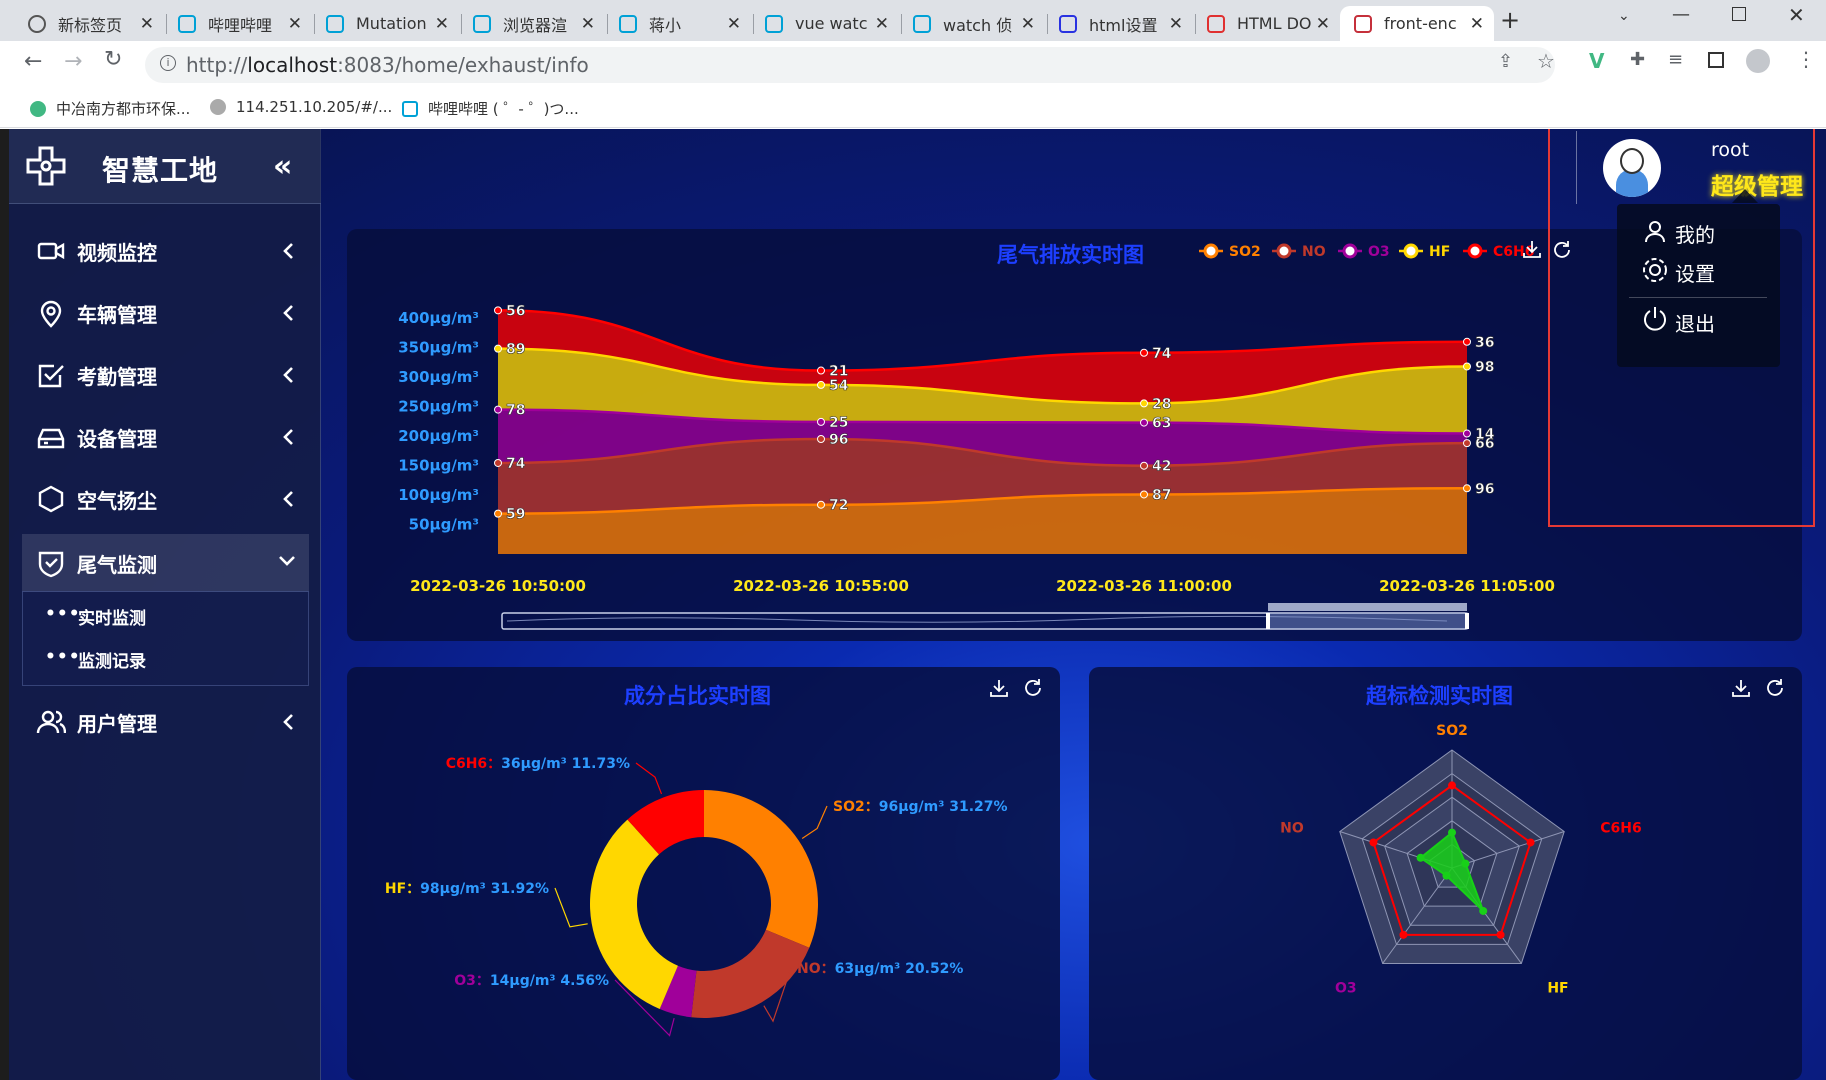 The height and width of the screenshot is (1080, 1826). What do you see at coordinates (117, 376) in the screenshot?
I see `menu-label: 考勤管理` at bounding box center [117, 376].